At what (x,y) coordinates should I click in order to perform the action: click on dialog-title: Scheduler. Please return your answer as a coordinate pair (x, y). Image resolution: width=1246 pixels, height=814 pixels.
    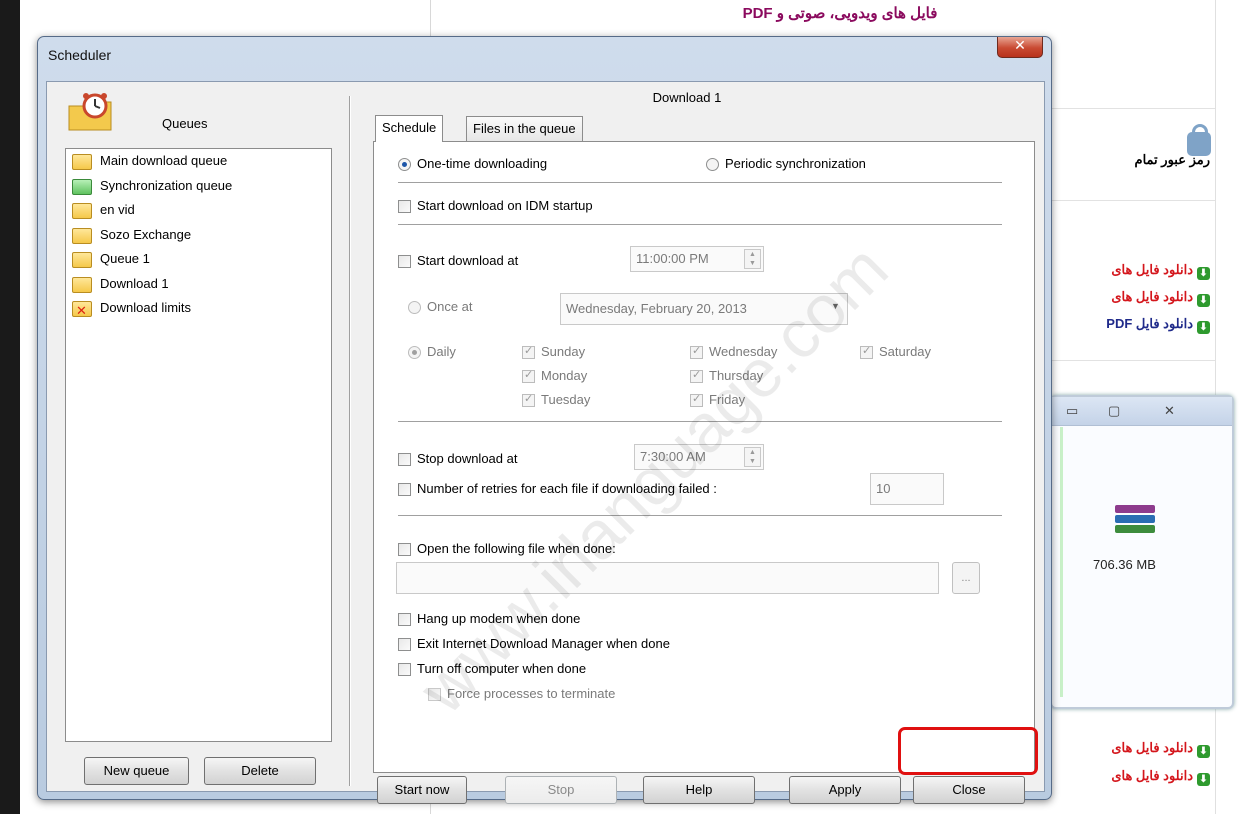
    Looking at the image, I should click on (80, 55).